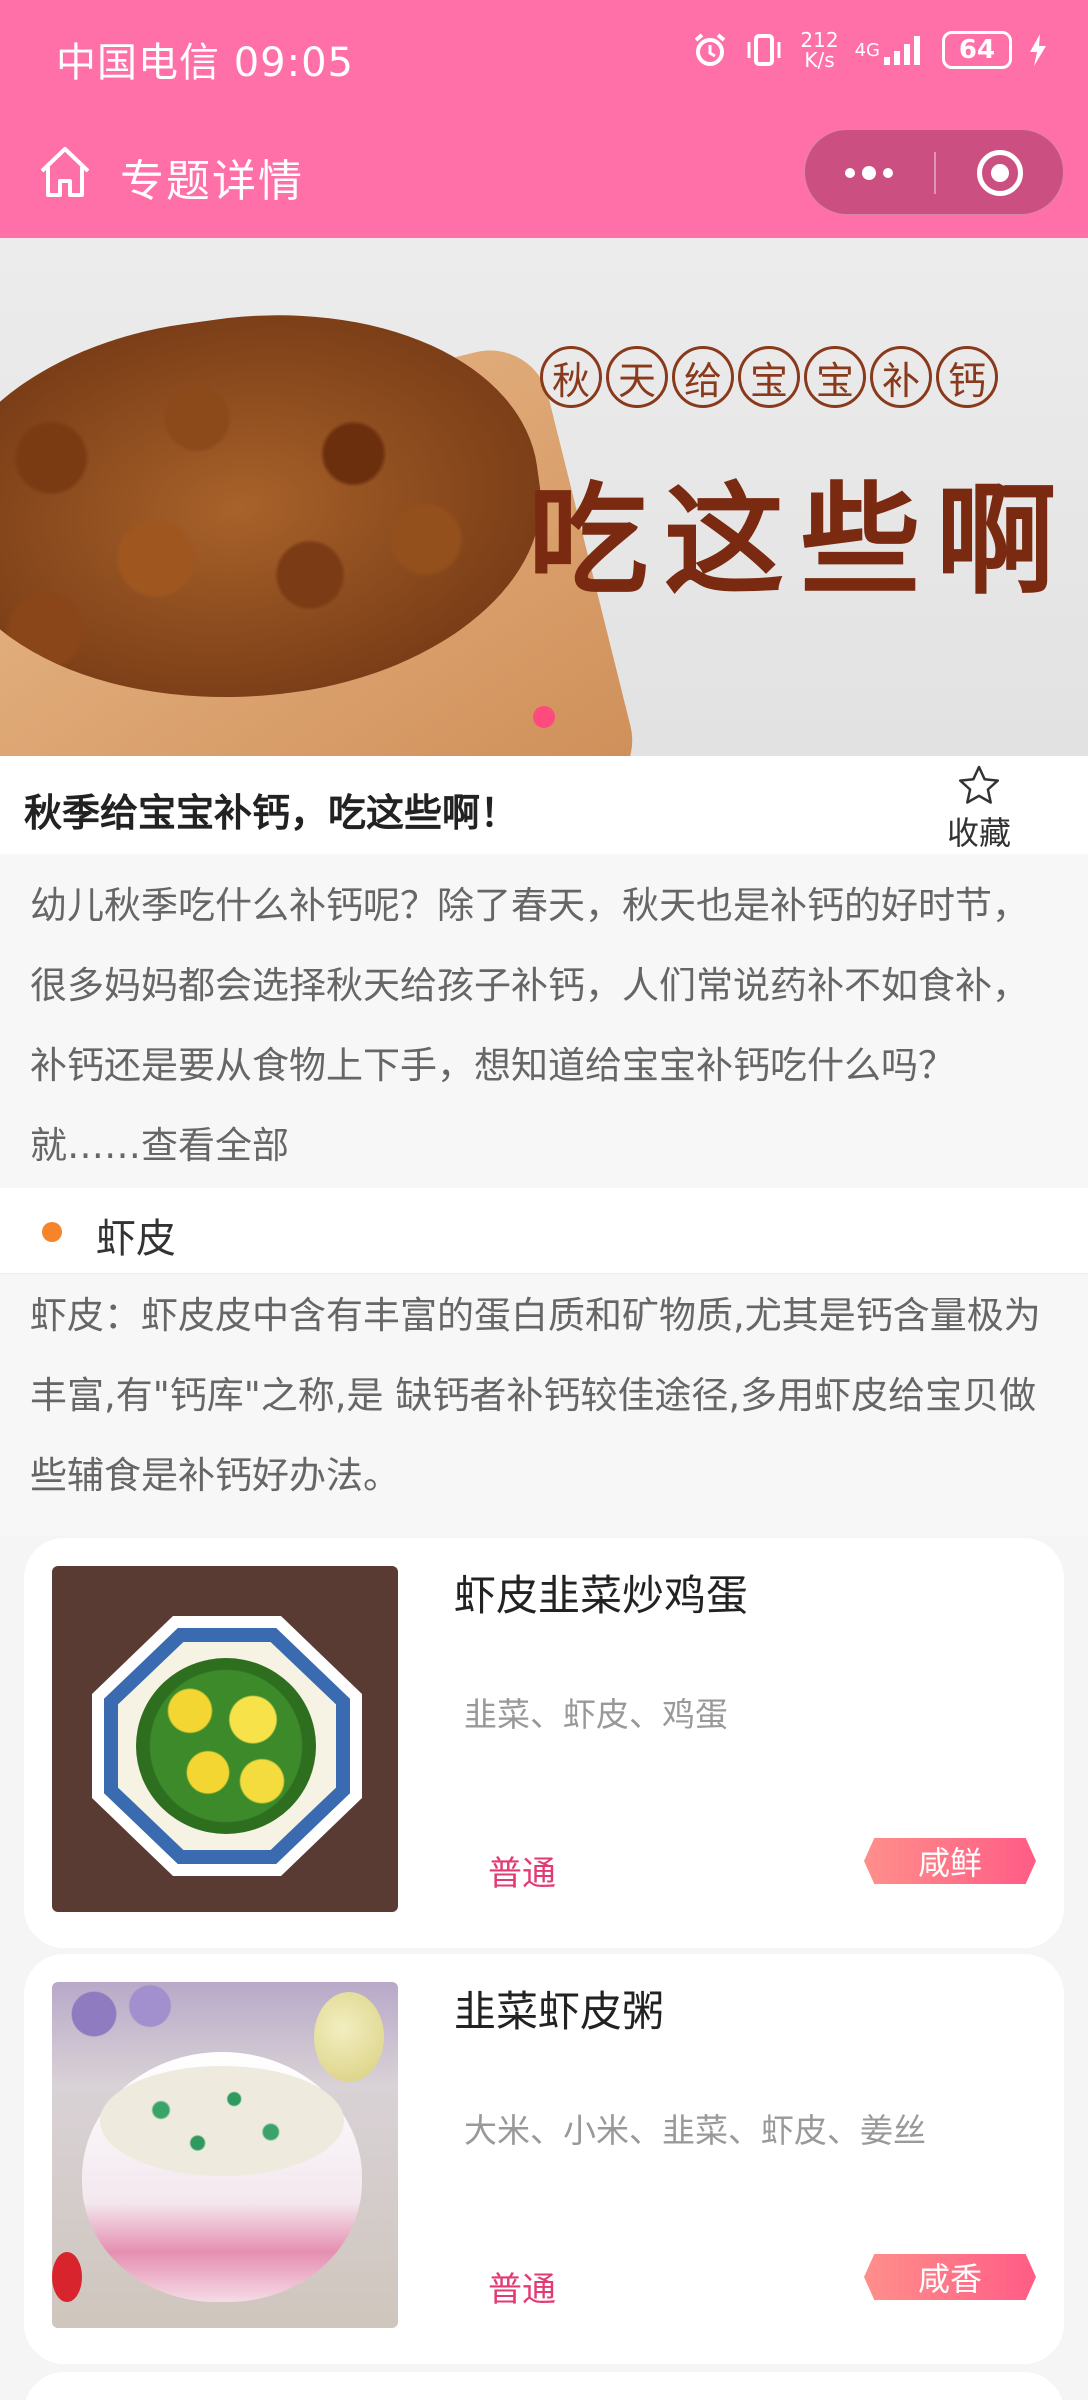 The height and width of the screenshot is (2400, 1088). I want to click on more-icon, so click(869, 173).